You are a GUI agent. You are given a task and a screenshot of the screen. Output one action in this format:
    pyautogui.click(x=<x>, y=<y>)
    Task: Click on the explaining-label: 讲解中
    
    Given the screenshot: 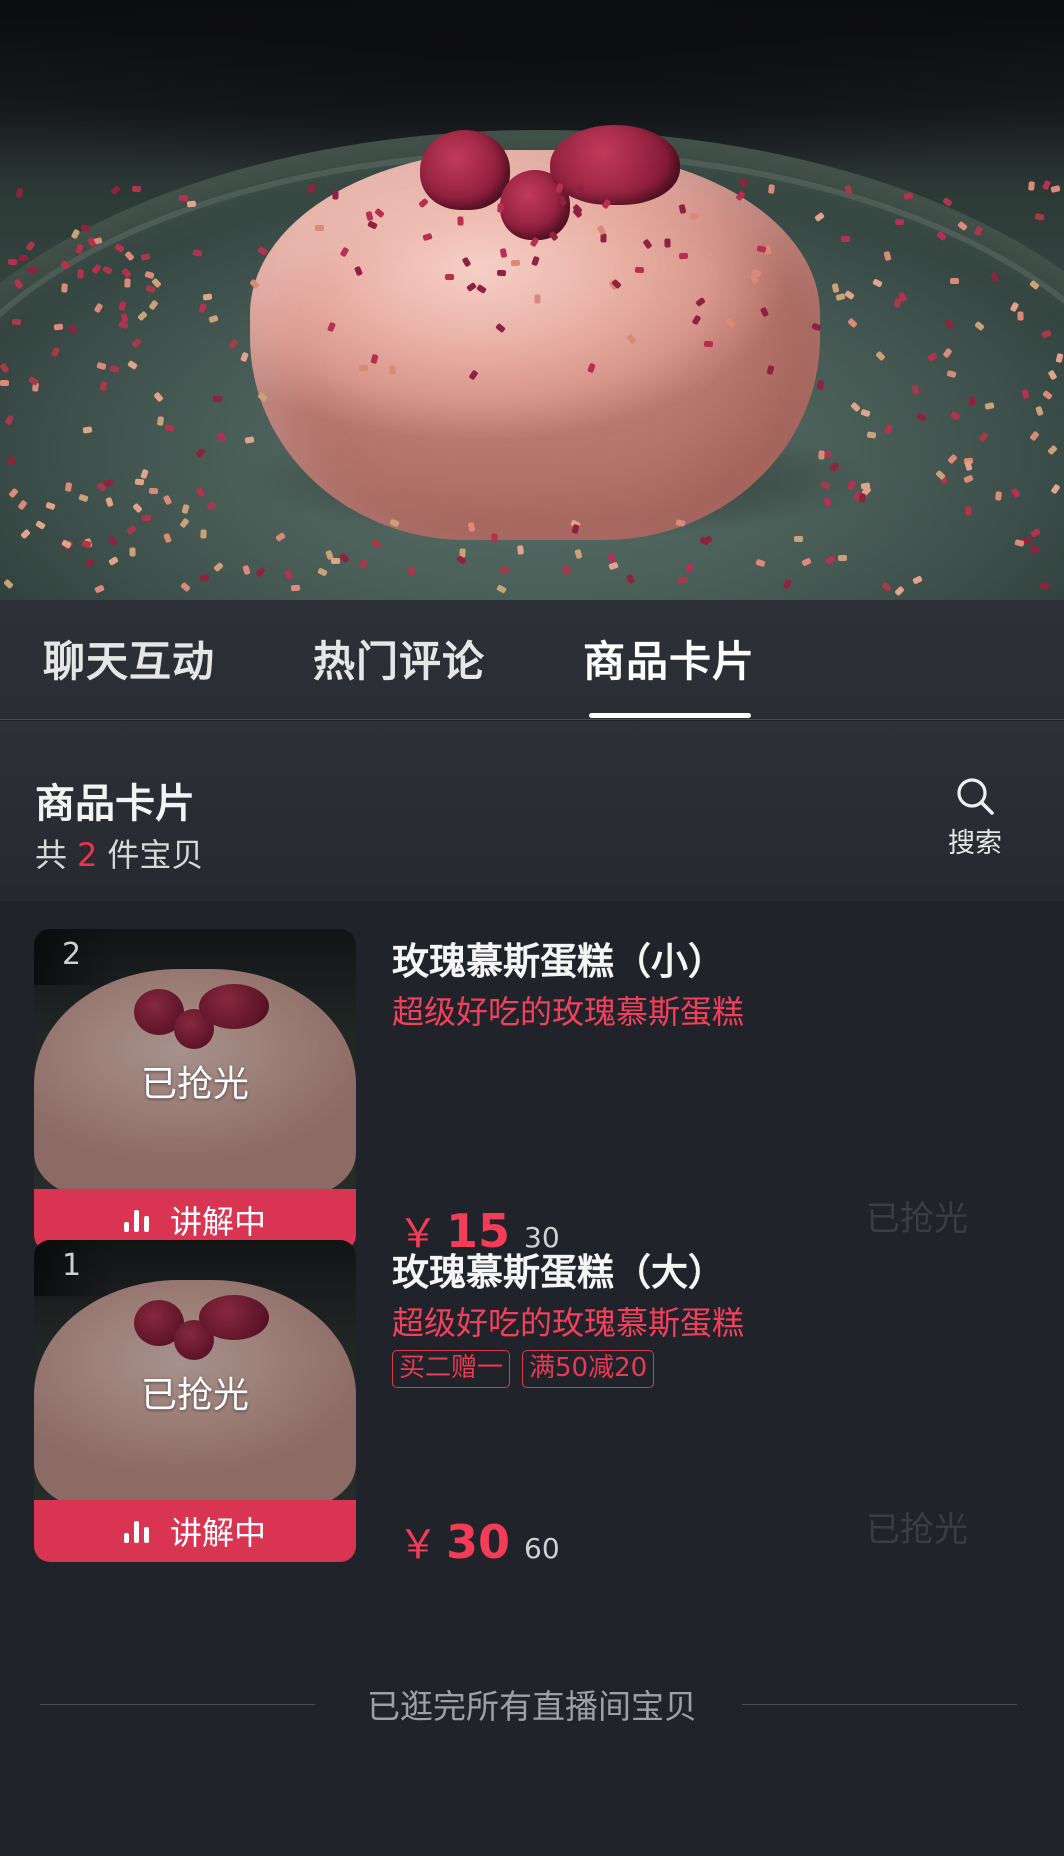 What is the action you would take?
    pyautogui.click(x=217, y=1533)
    